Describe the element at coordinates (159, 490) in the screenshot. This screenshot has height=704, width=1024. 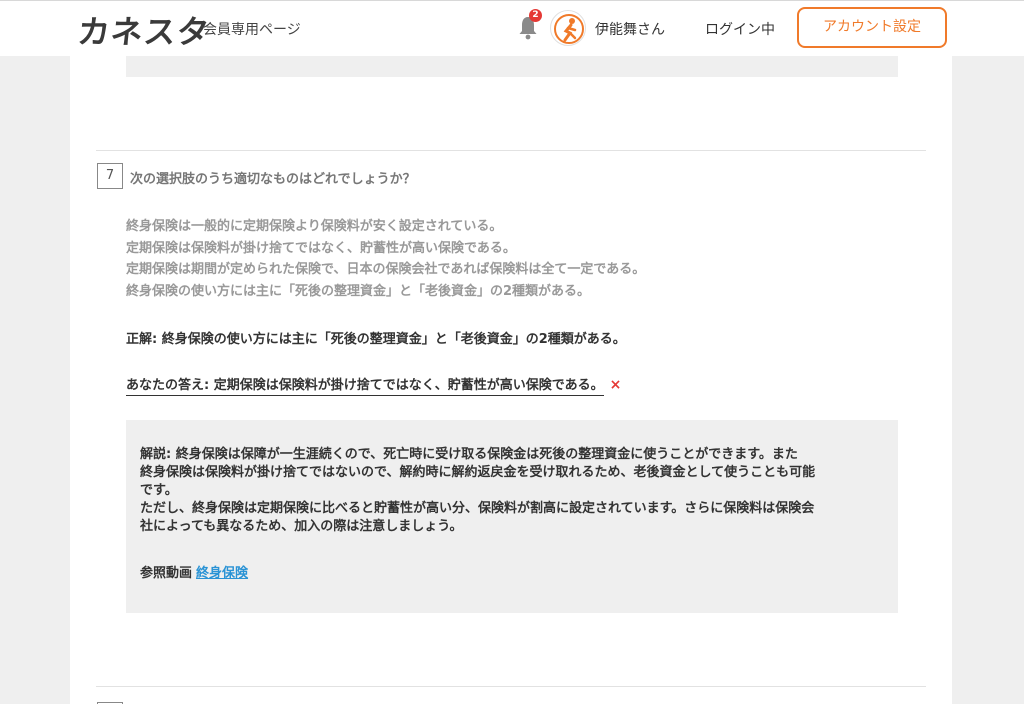
I see `explanation-line: です。` at that location.